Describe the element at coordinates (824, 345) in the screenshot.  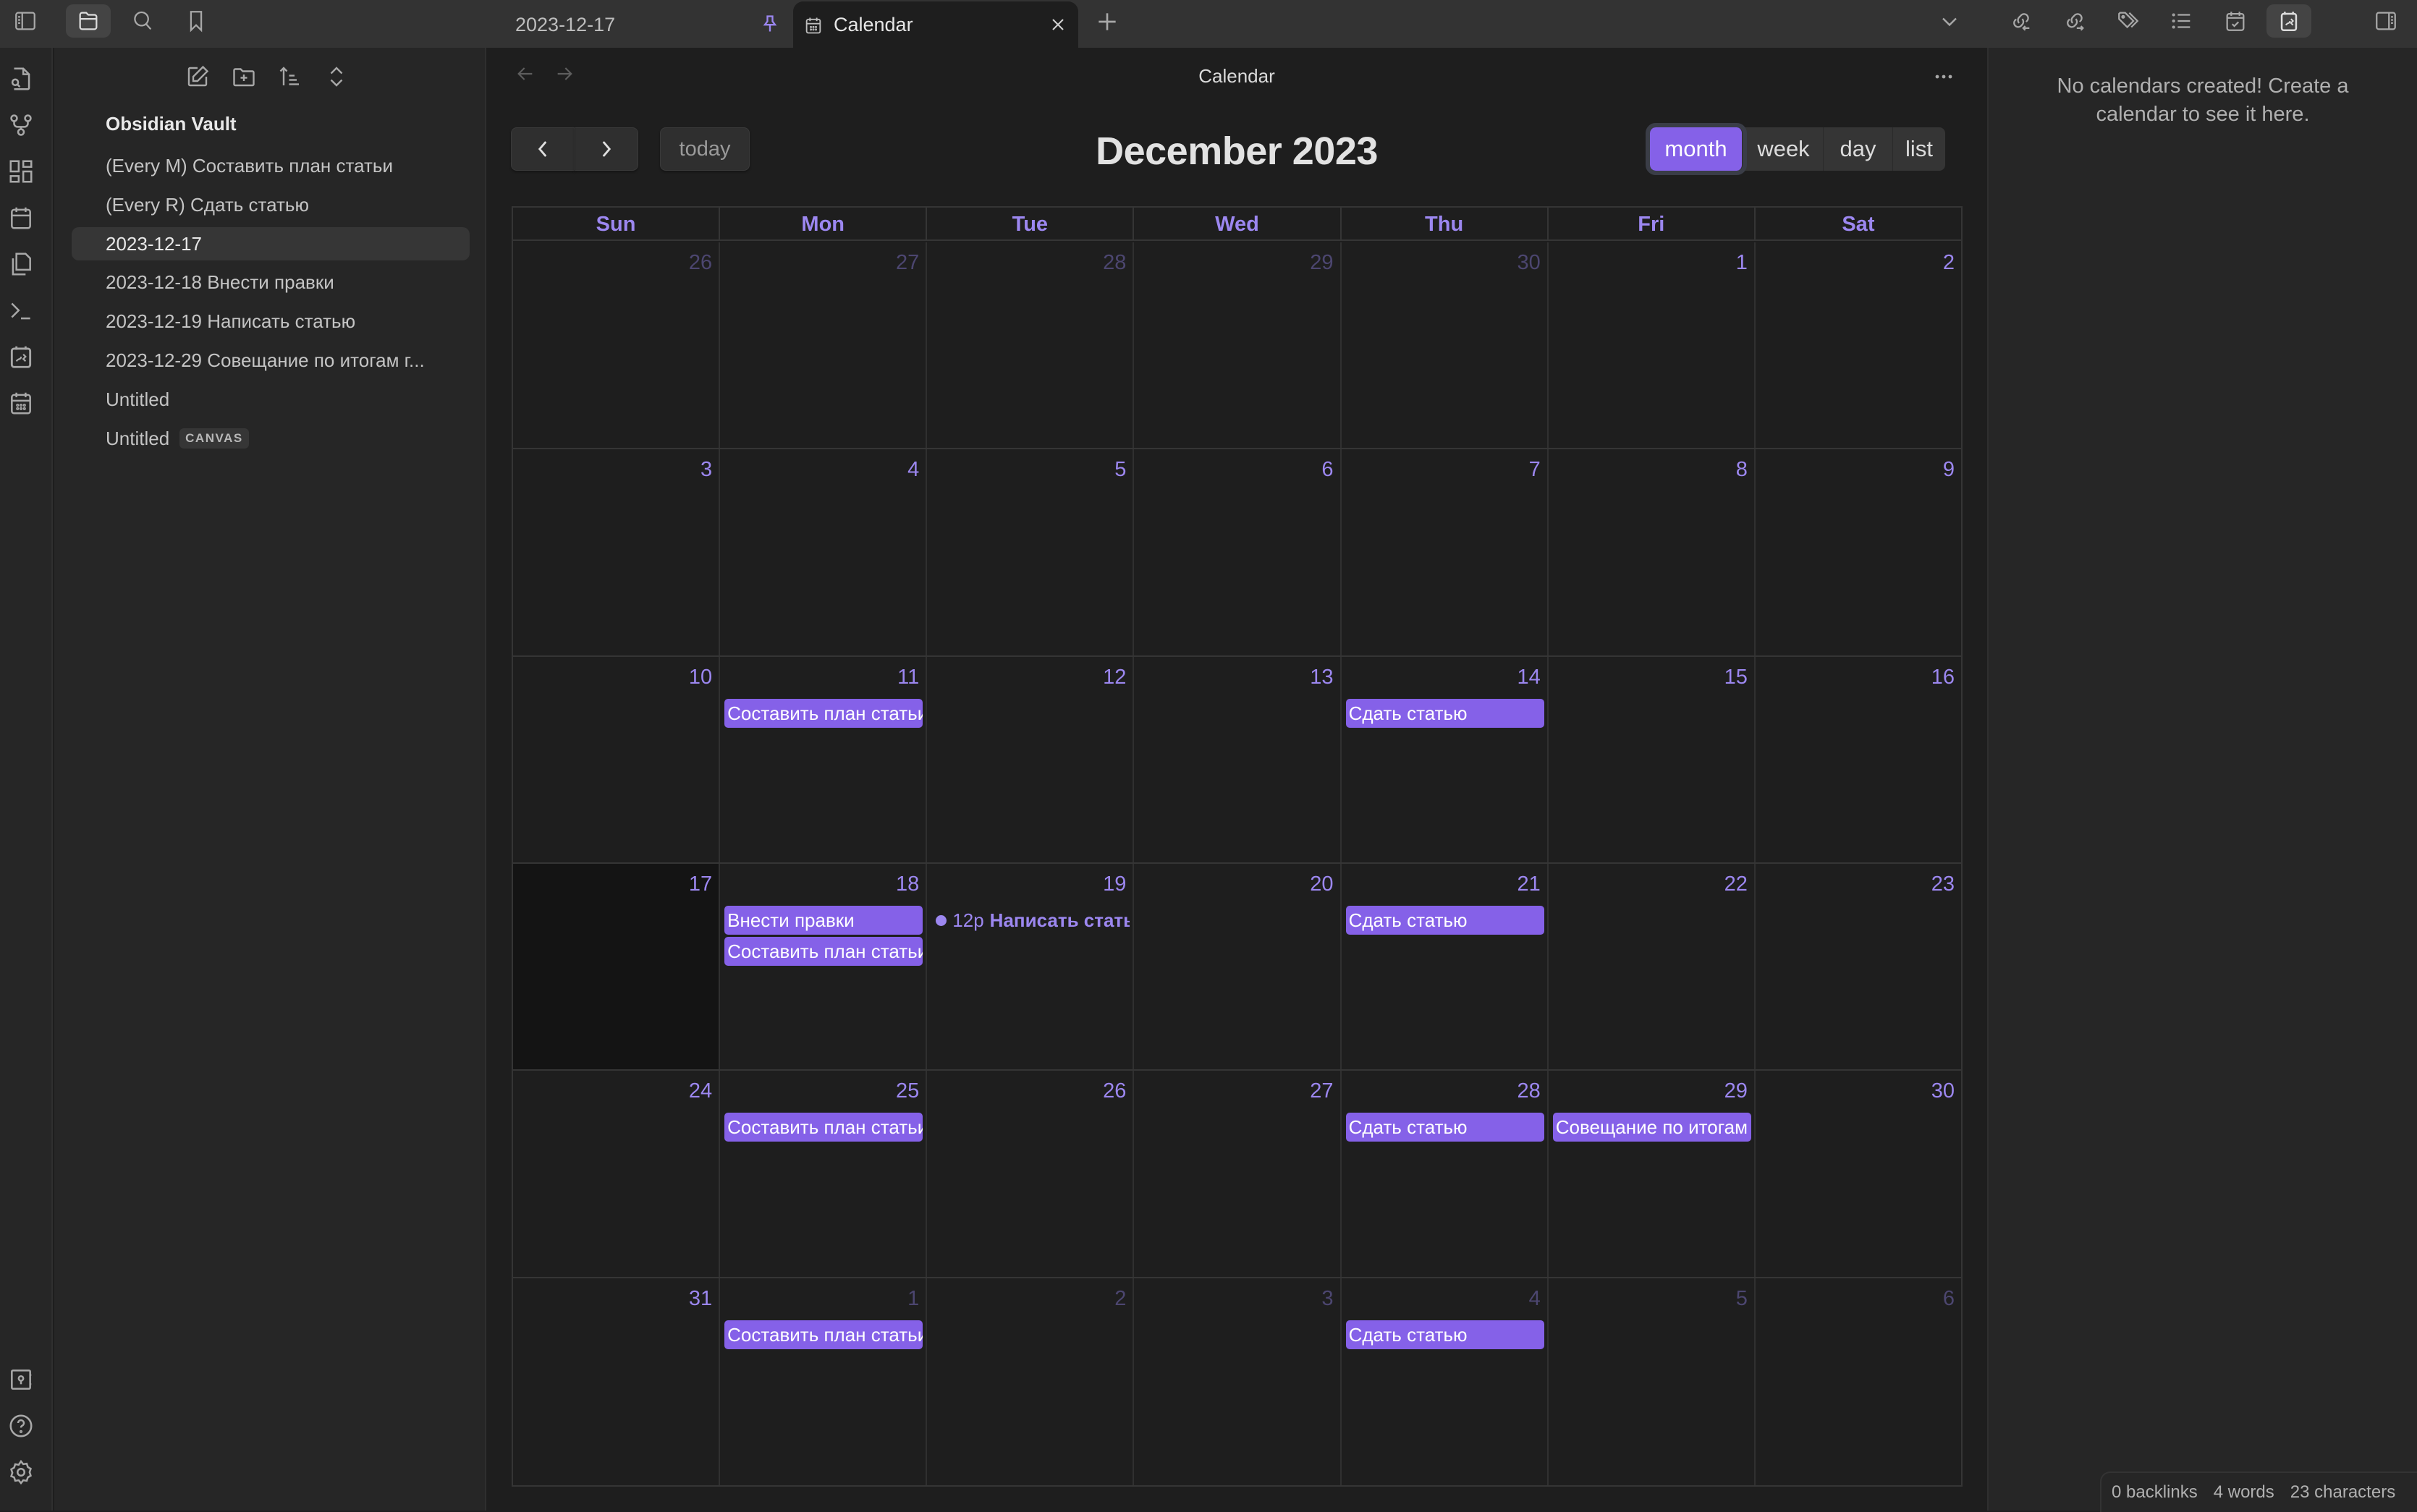
I see `day-cell: 27` at that location.